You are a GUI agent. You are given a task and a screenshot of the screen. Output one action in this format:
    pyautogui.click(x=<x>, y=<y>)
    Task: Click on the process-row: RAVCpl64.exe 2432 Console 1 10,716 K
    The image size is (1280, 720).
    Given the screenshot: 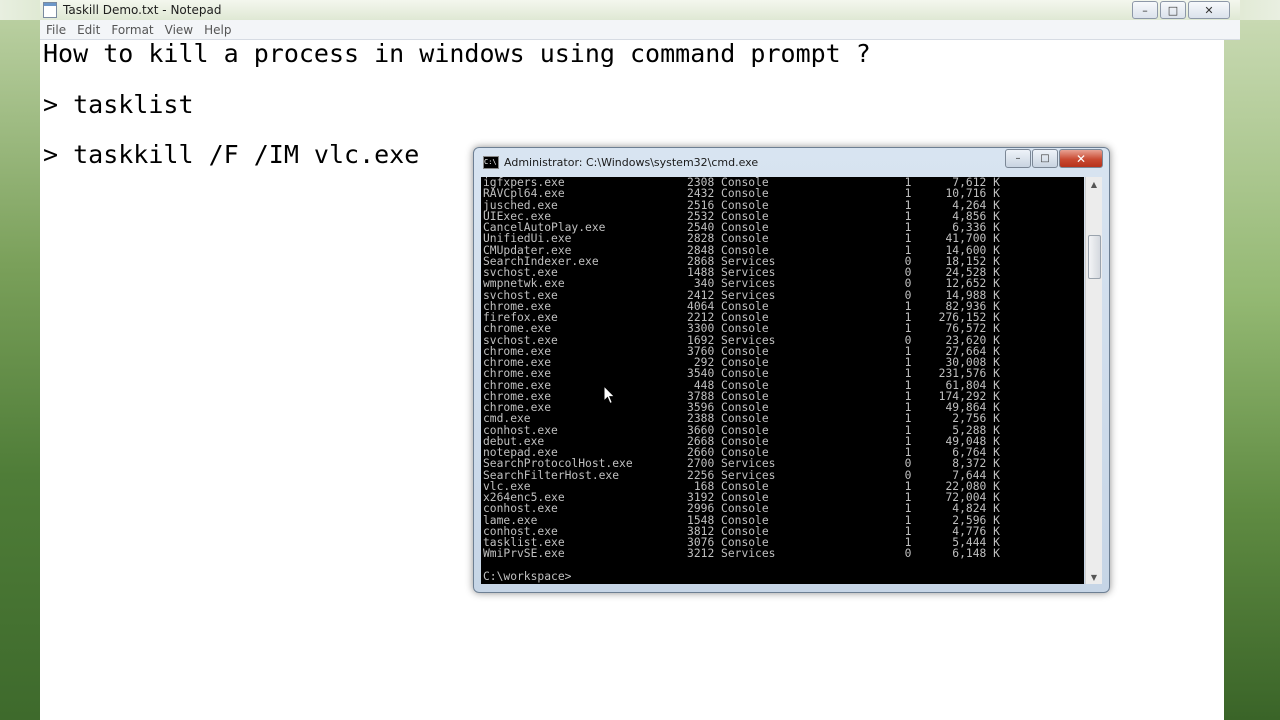 What is the action you would take?
    pyautogui.click(x=741, y=194)
    